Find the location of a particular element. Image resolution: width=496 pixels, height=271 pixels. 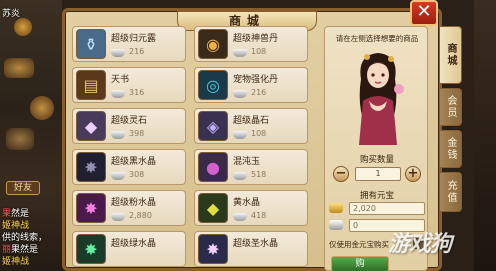

site-watermark: 游戏狗 is located at coordinates (420, 244).